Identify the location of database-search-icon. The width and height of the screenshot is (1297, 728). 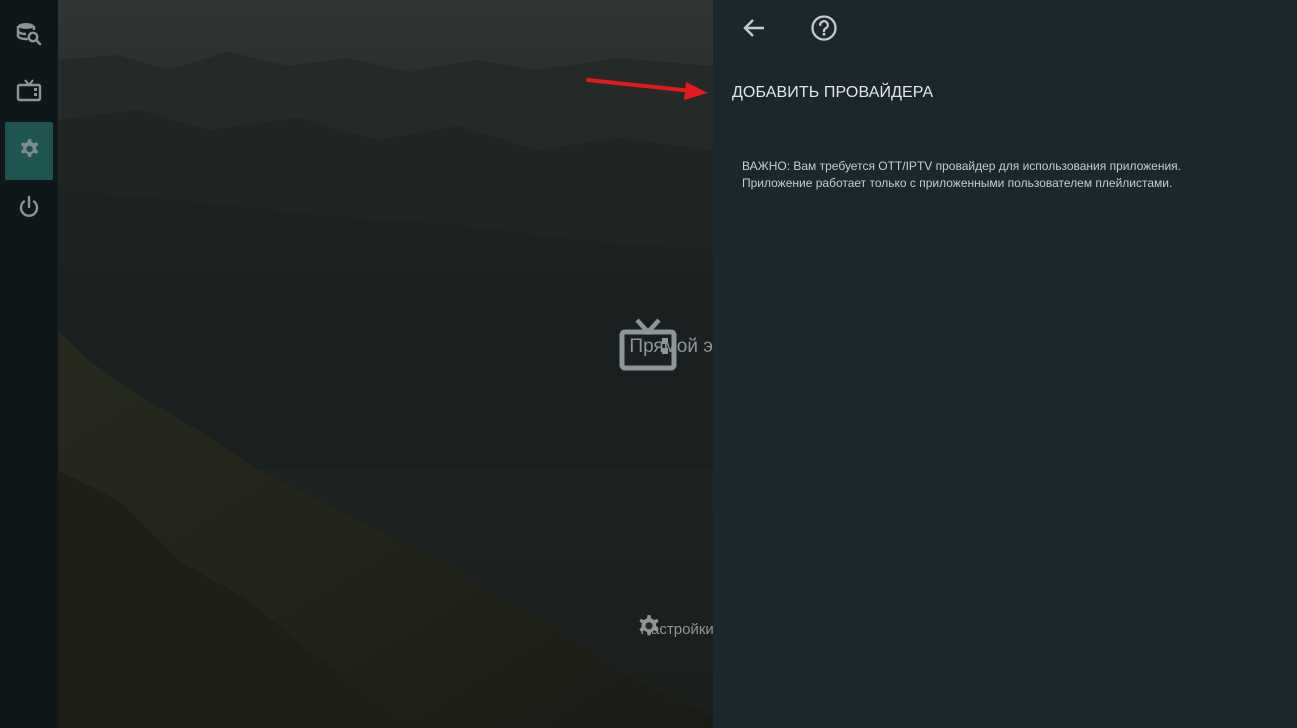
(29, 36).